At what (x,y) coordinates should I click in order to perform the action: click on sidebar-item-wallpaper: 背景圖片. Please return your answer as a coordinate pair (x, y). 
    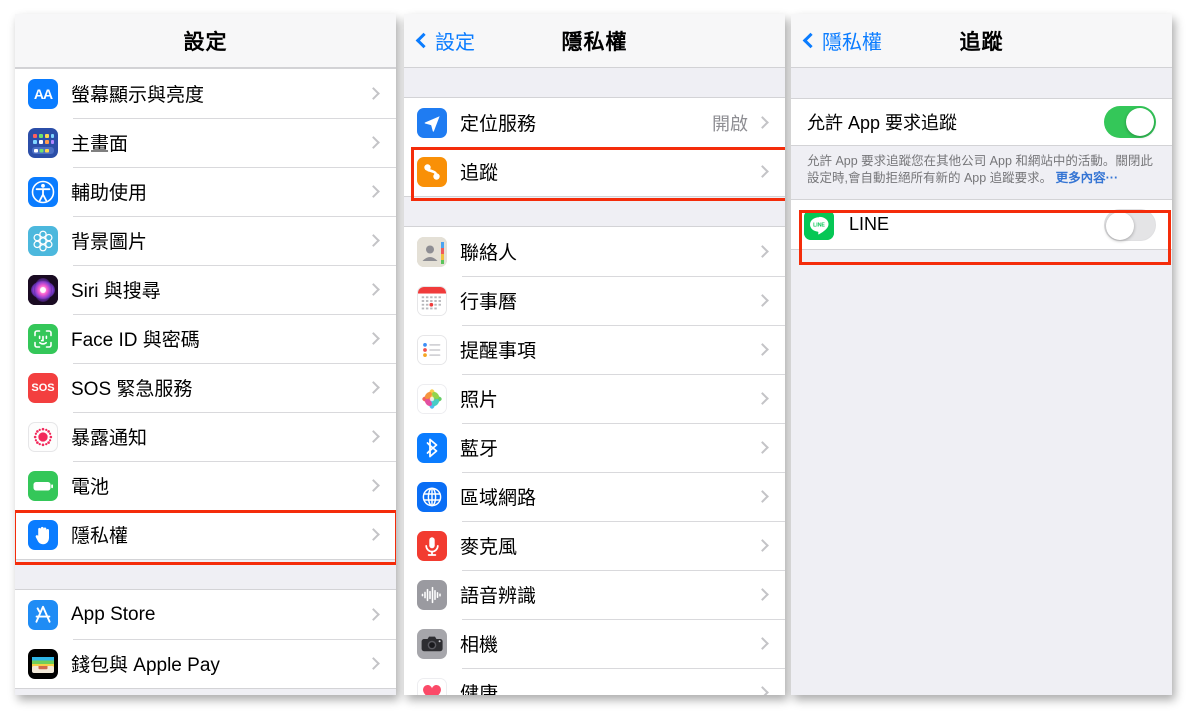
    Looking at the image, I should click on (205, 240).